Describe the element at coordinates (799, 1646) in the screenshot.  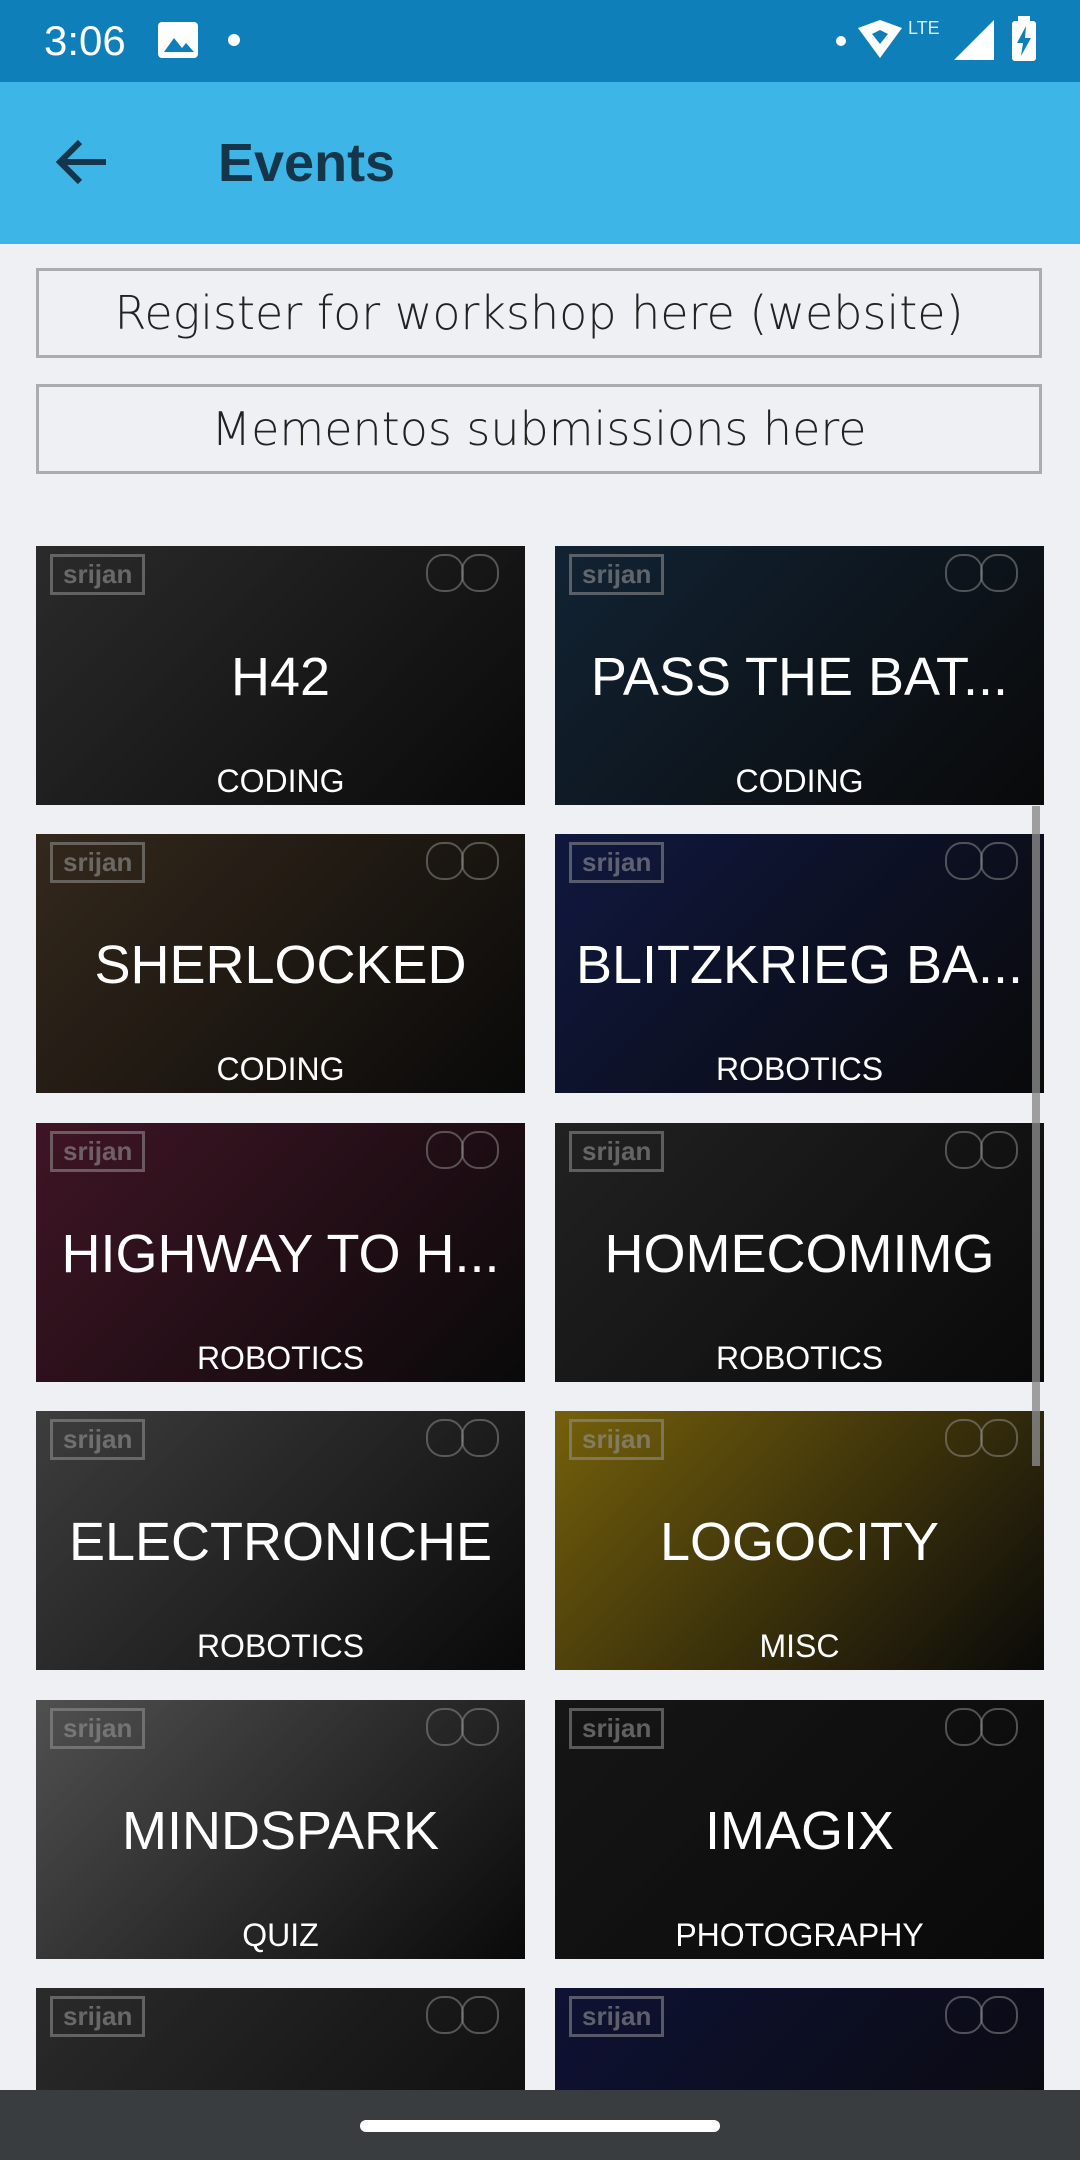
I see `event-category: MISC` at that location.